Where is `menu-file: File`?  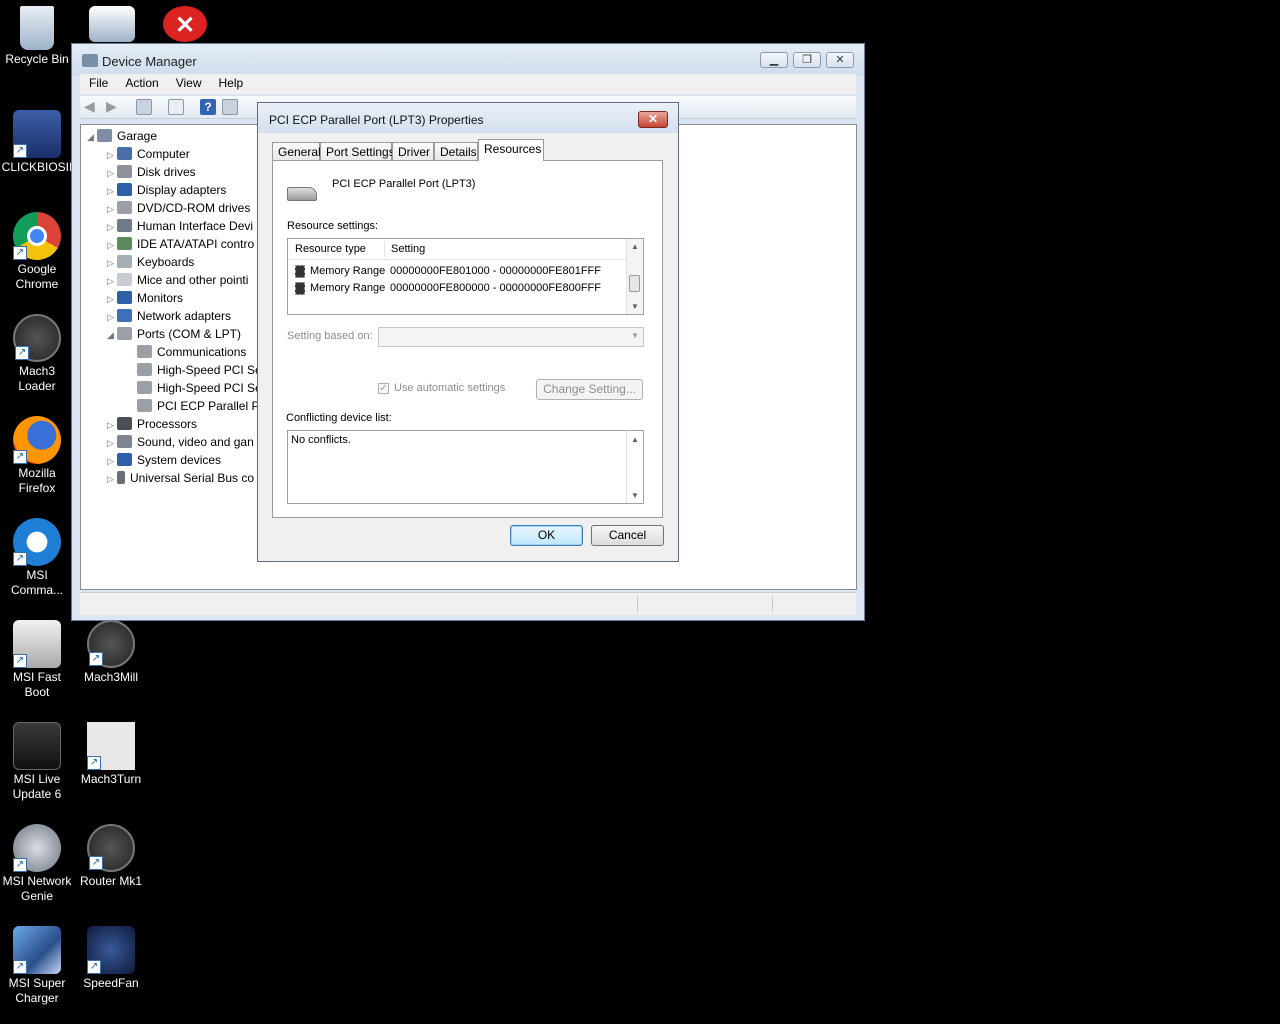
menu-file: File is located at coordinates (98, 82).